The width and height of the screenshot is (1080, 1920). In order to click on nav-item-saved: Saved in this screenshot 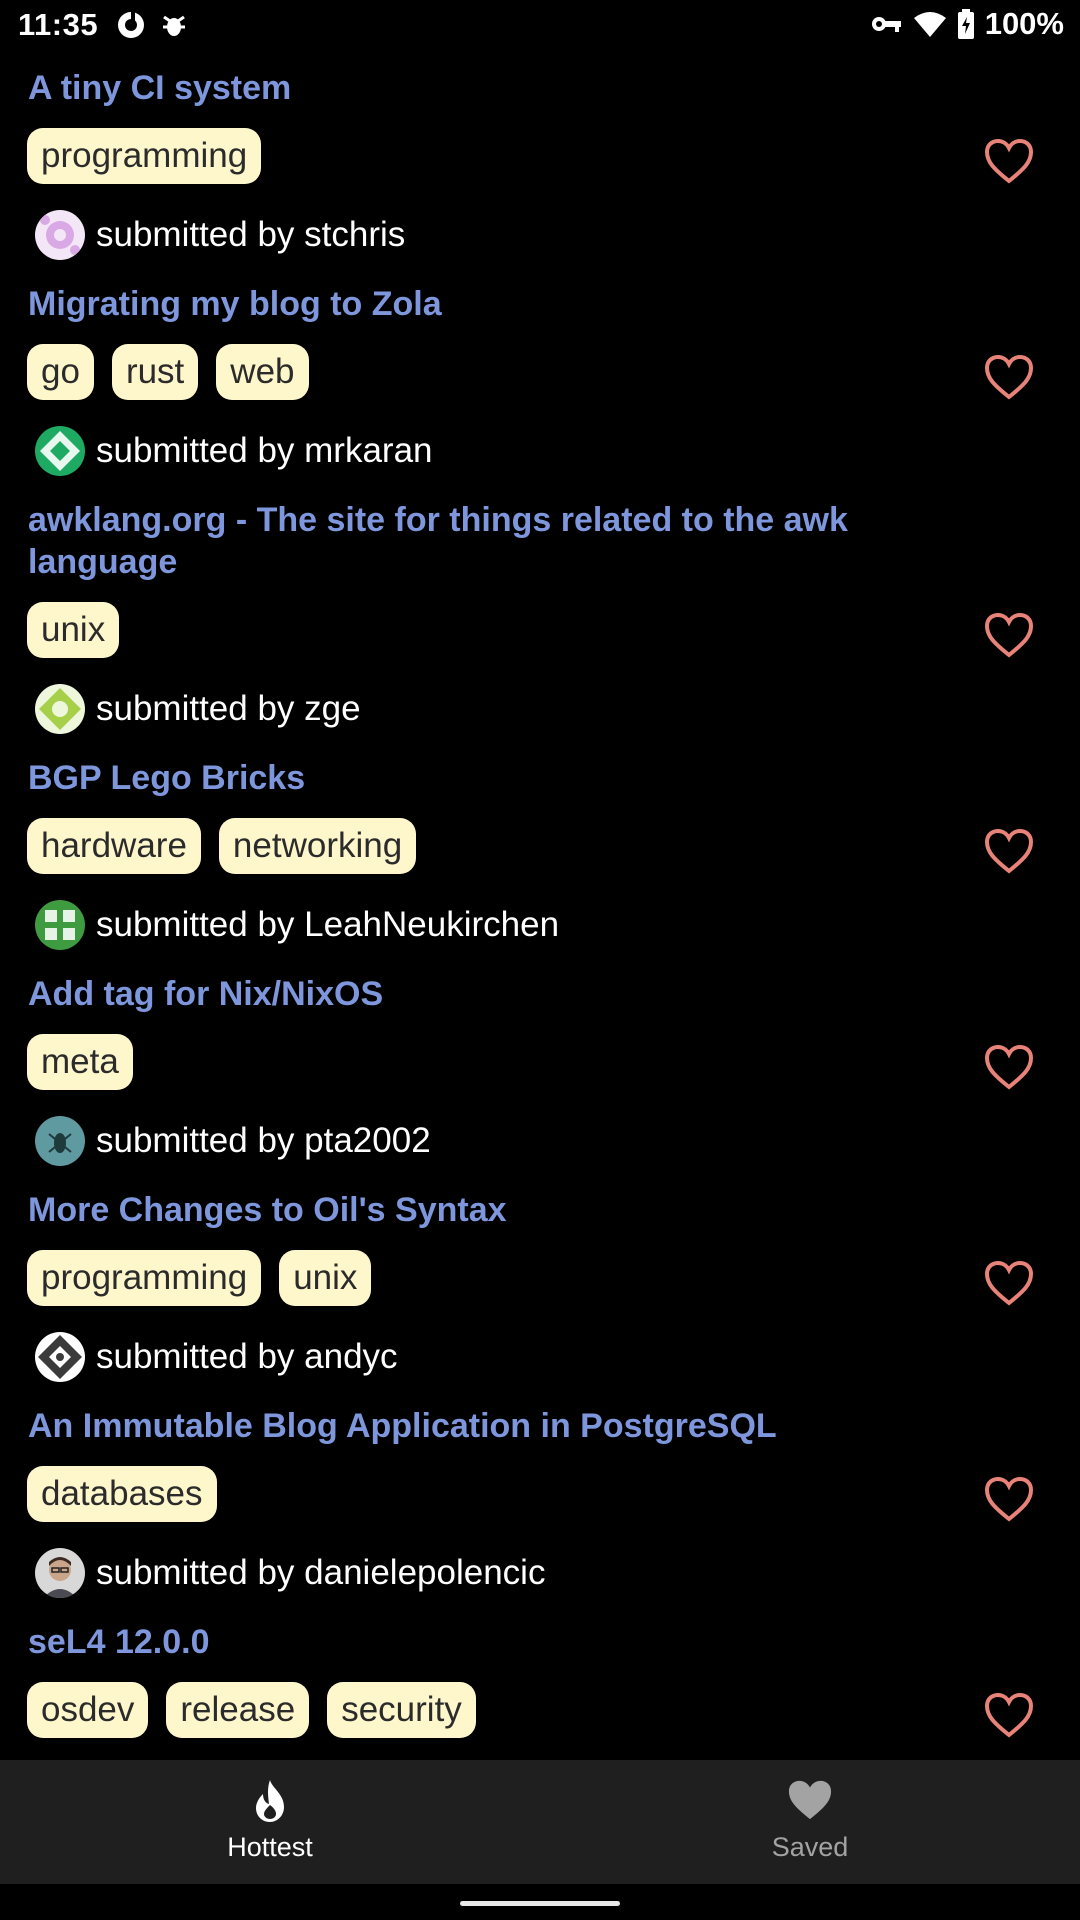, I will do `click(810, 1822)`.